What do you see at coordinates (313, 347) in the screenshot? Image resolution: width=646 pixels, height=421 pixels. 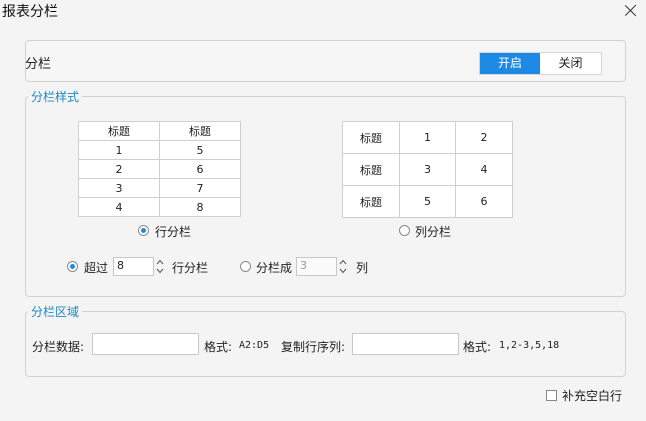 I see `copy-rows-label: 复制行序列:` at bounding box center [313, 347].